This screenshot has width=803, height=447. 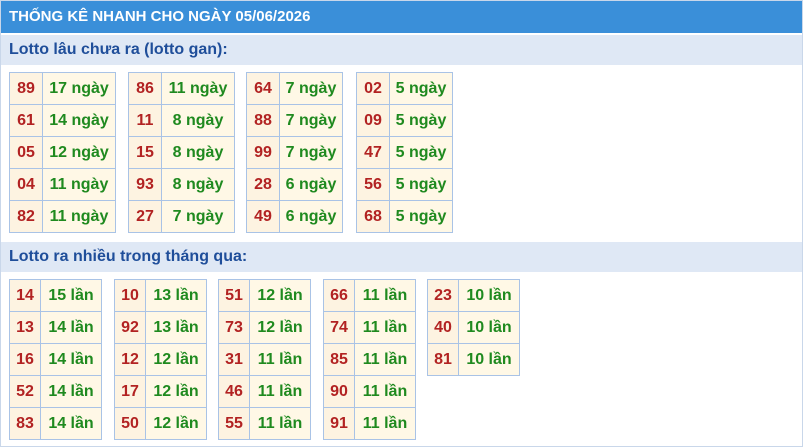 What do you see at coordinates (130, 359) in the screenshot?
I see `lotto-number: 12` at bounding box center [130, 359].